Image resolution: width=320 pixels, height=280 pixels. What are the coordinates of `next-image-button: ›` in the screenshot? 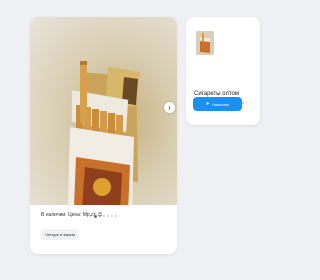 It's located at (169, 107).